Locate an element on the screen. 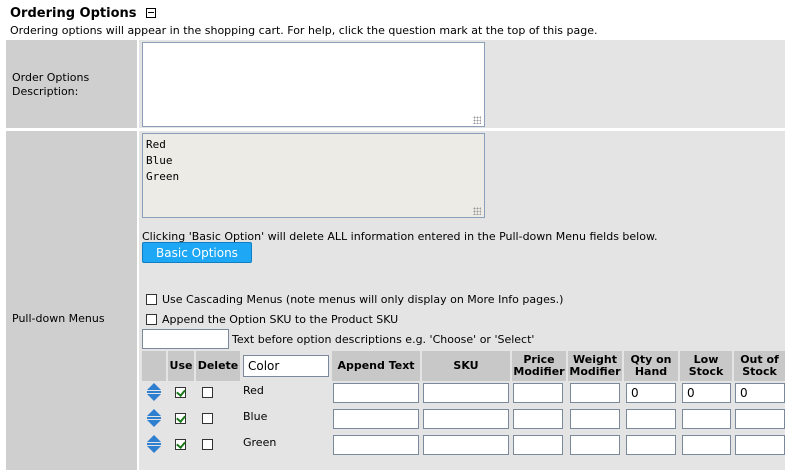 The width and height of the screenshot is (785, 470). sku-column-header: SKU is located at coordinates (466, 366).